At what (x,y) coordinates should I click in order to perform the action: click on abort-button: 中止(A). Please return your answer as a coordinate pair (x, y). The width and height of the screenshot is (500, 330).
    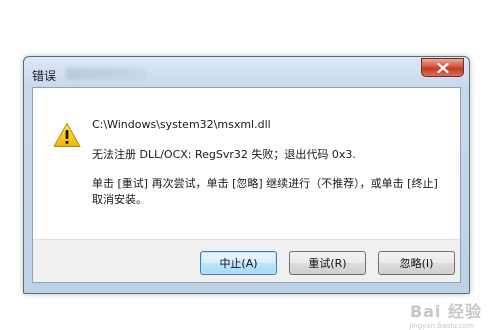
    Looking at the image, I should click on (238, 263).